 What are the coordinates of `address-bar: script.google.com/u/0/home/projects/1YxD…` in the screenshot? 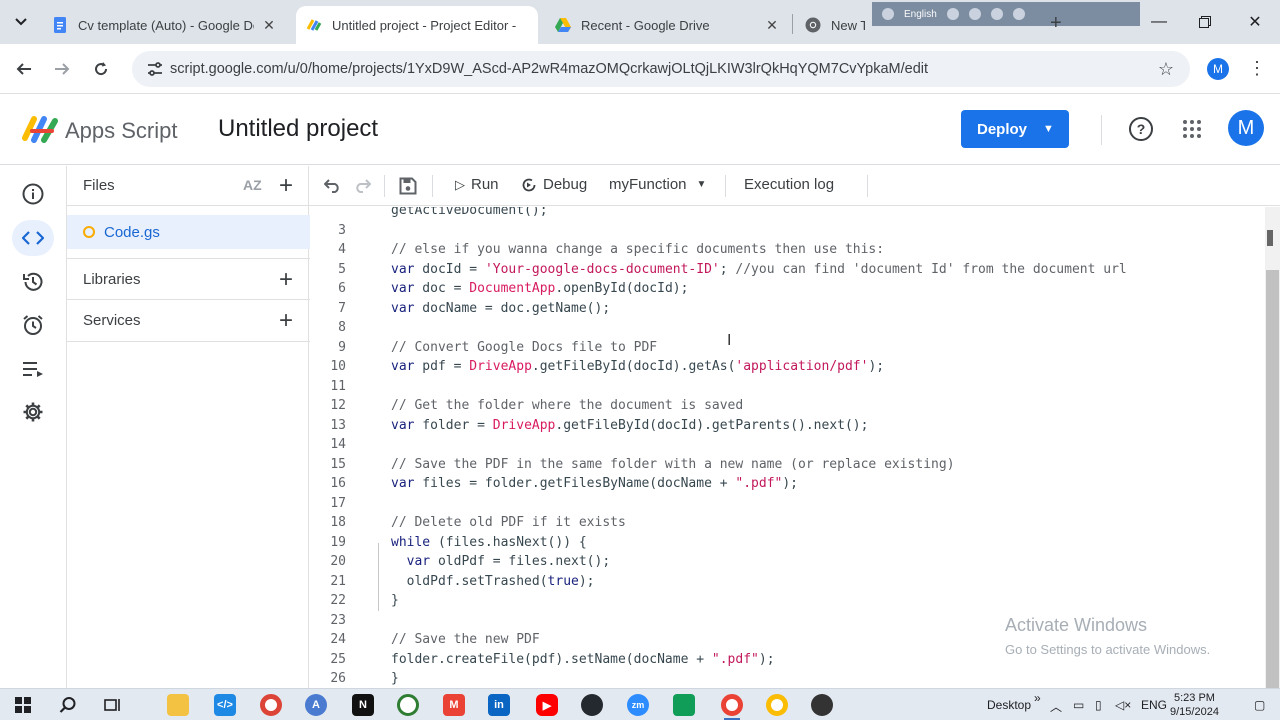 It's located at (640, 69).